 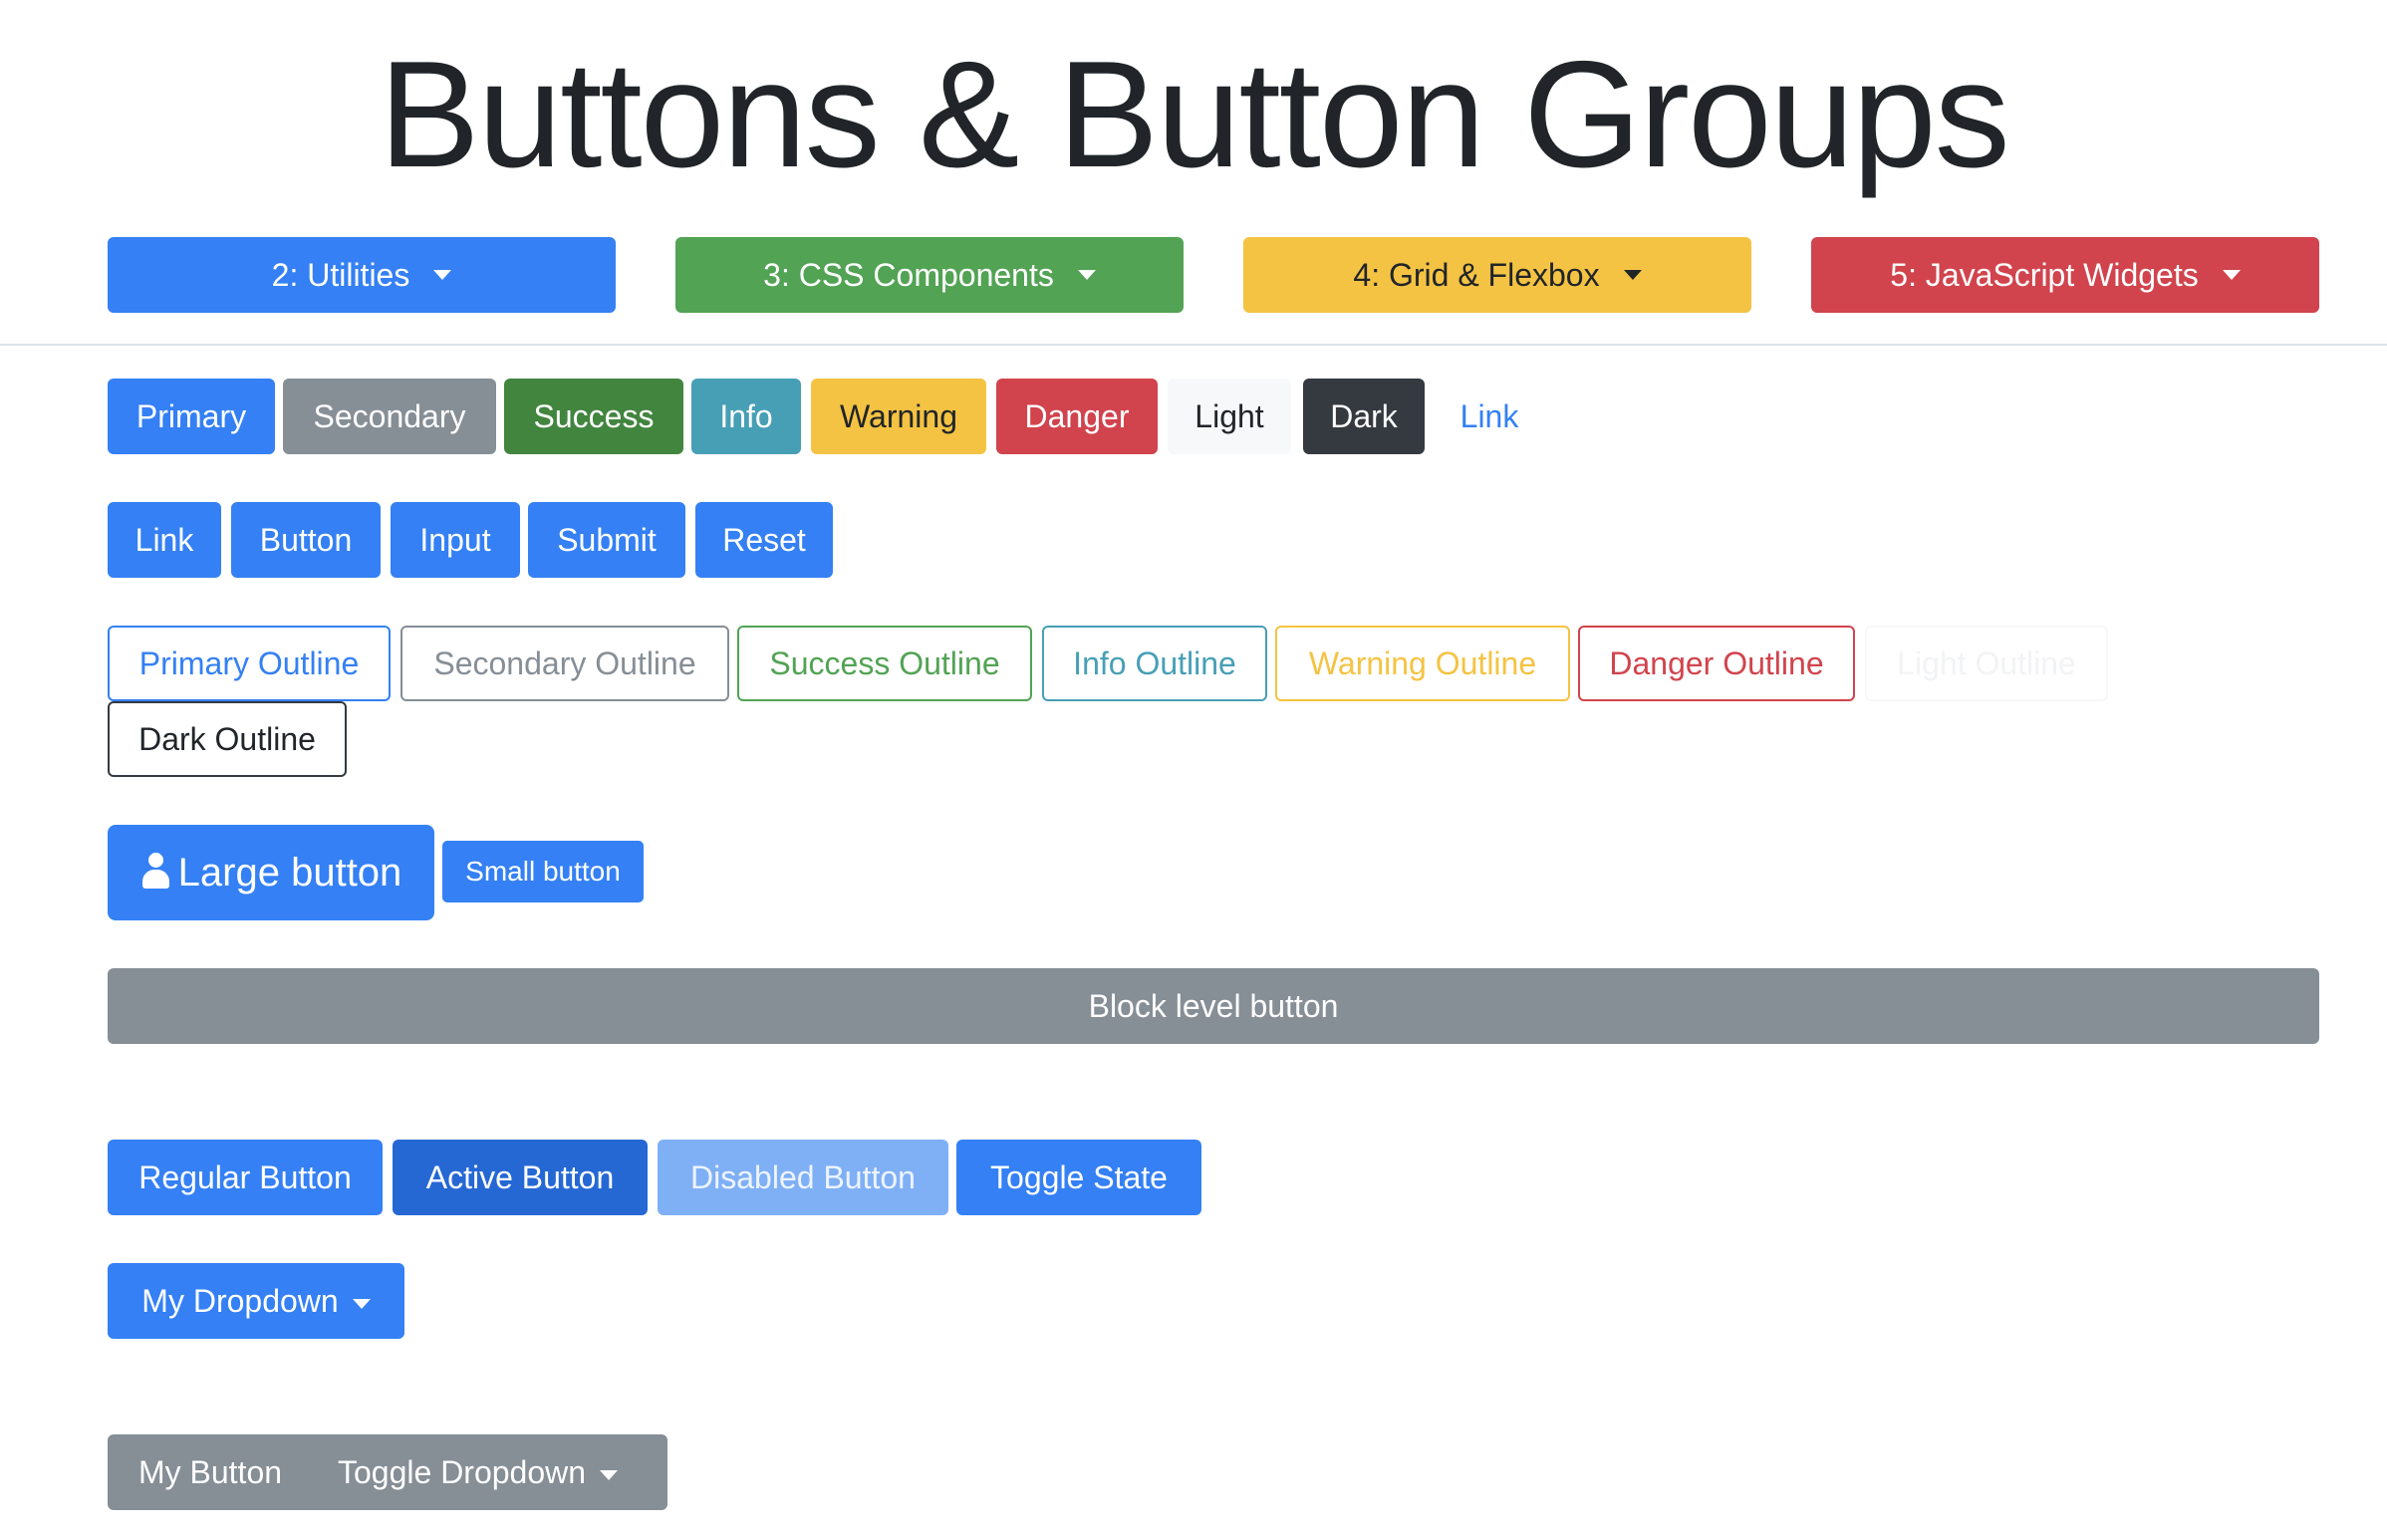 I want to click on nav-utilities-button: 2: Utilities, so click(x=362, y=275).